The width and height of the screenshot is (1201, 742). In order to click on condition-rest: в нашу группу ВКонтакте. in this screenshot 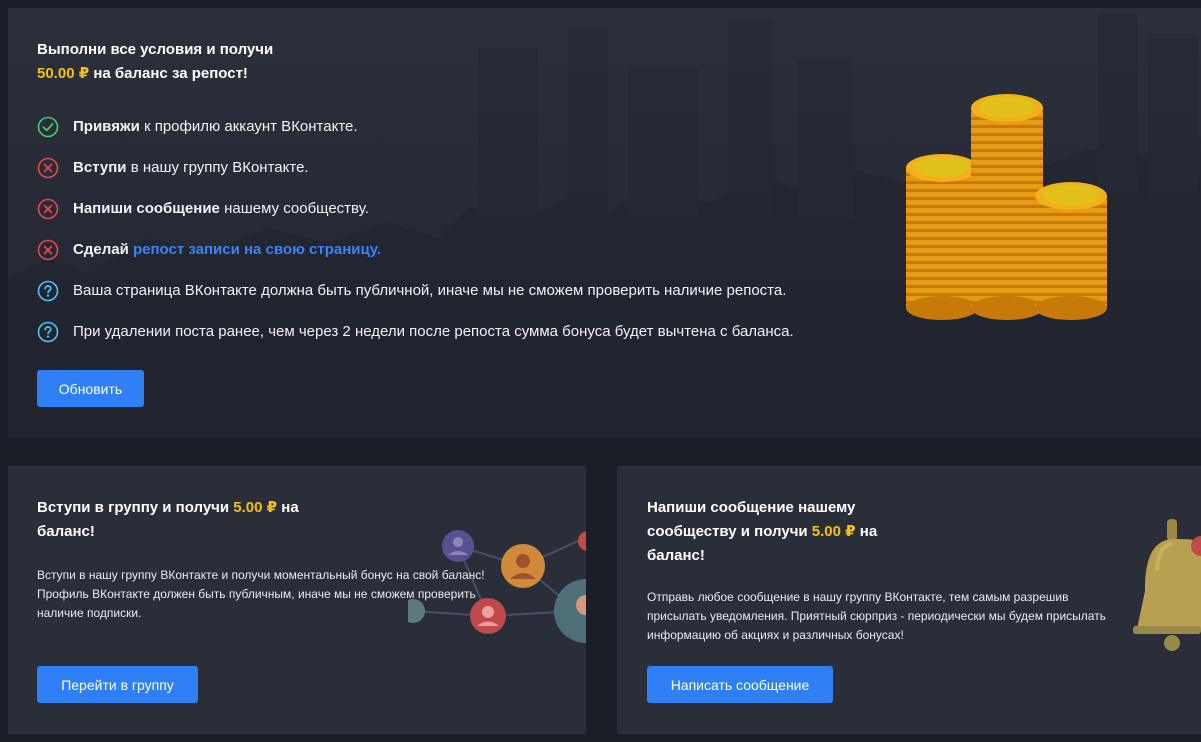, I will do `click(217, 167)`.